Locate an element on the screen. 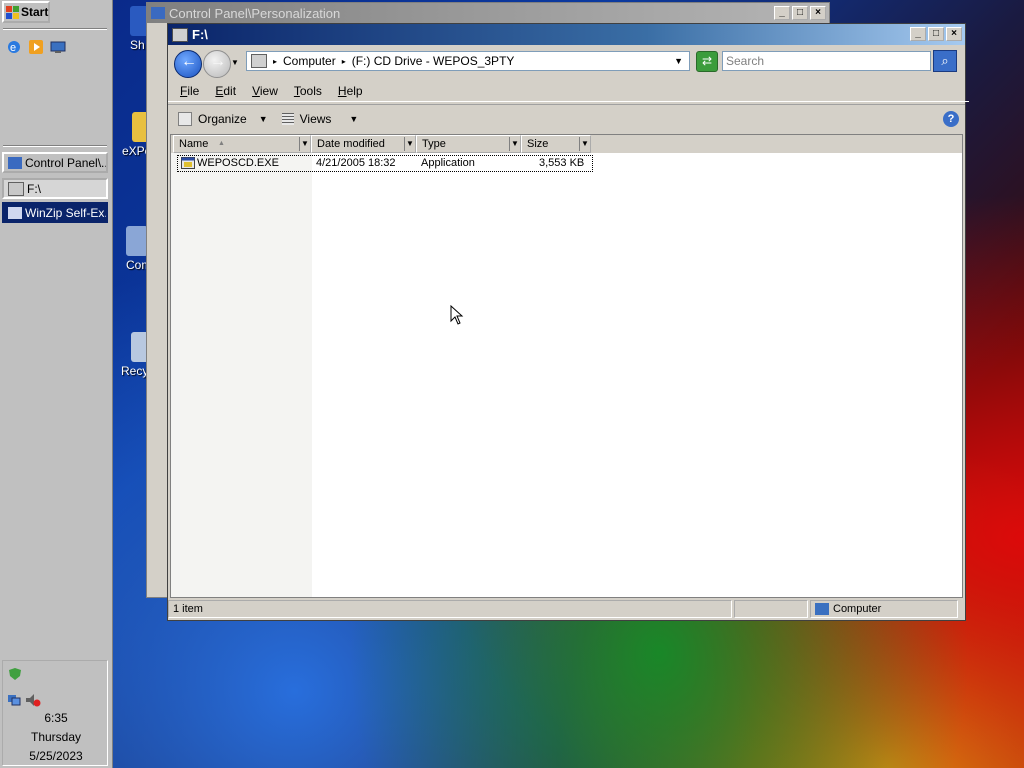  chevron-down-icon: ▼ is located at coordinates (354, 119).